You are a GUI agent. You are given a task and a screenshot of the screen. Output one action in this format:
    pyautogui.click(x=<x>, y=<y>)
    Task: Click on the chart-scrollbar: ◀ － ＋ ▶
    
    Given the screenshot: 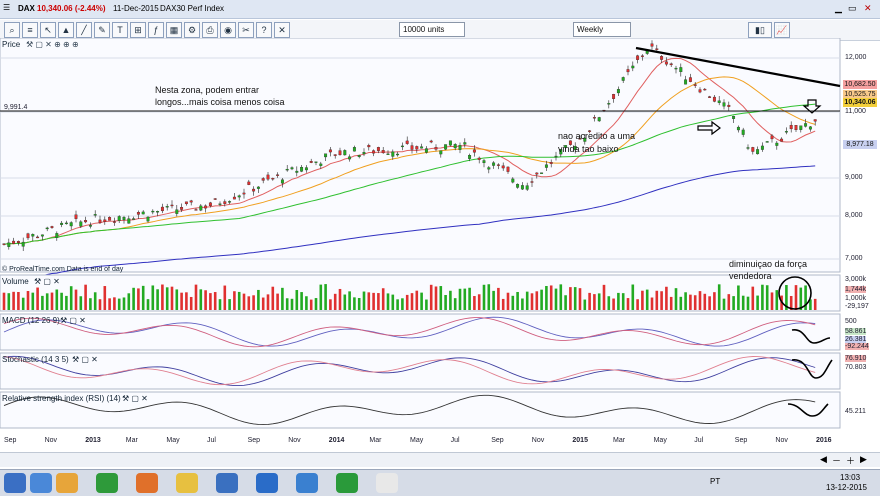 What is the action you would take?
    pyautogui.click(x=440, y=459)
    